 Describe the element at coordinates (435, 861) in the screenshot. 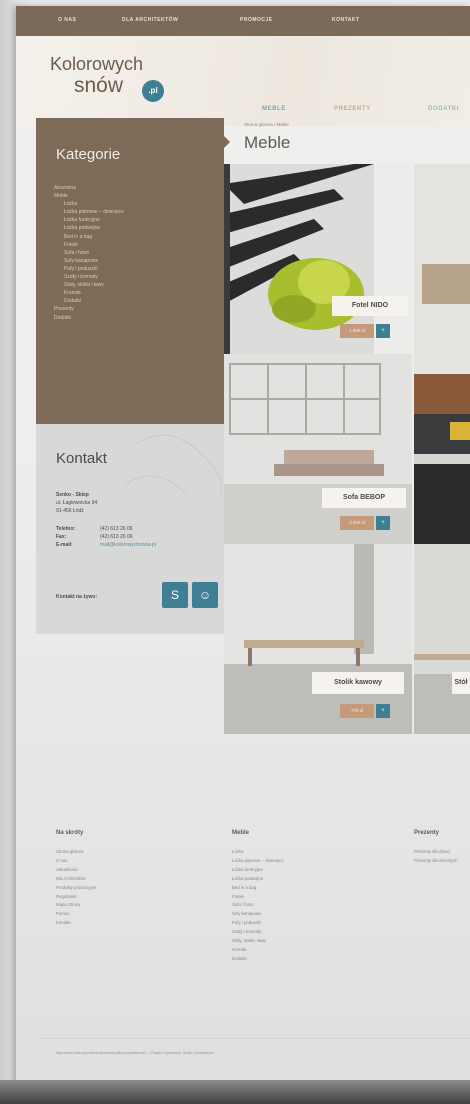

I see `footer-link: Prezenty dla dorosłych` at that location.